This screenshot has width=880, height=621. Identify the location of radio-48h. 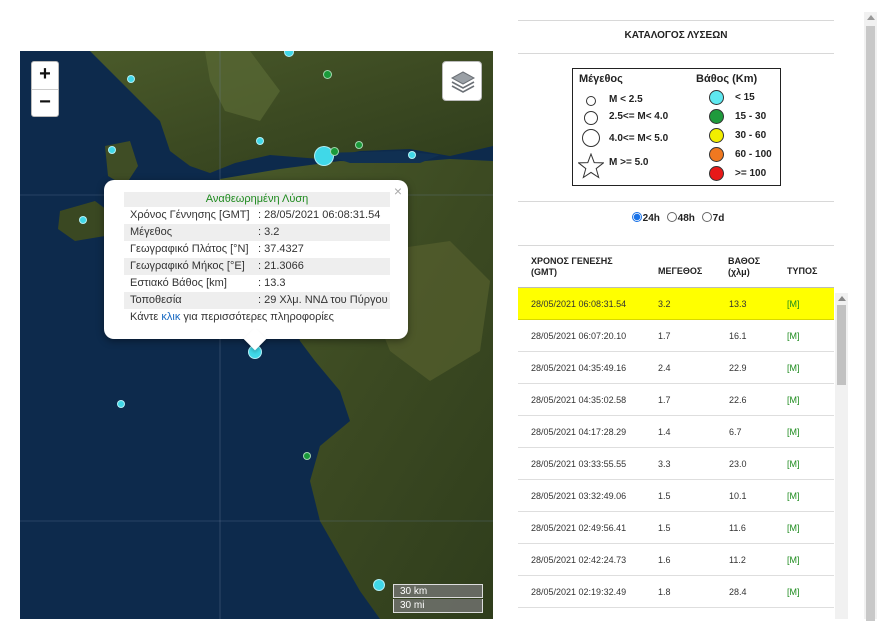
(671, 217).